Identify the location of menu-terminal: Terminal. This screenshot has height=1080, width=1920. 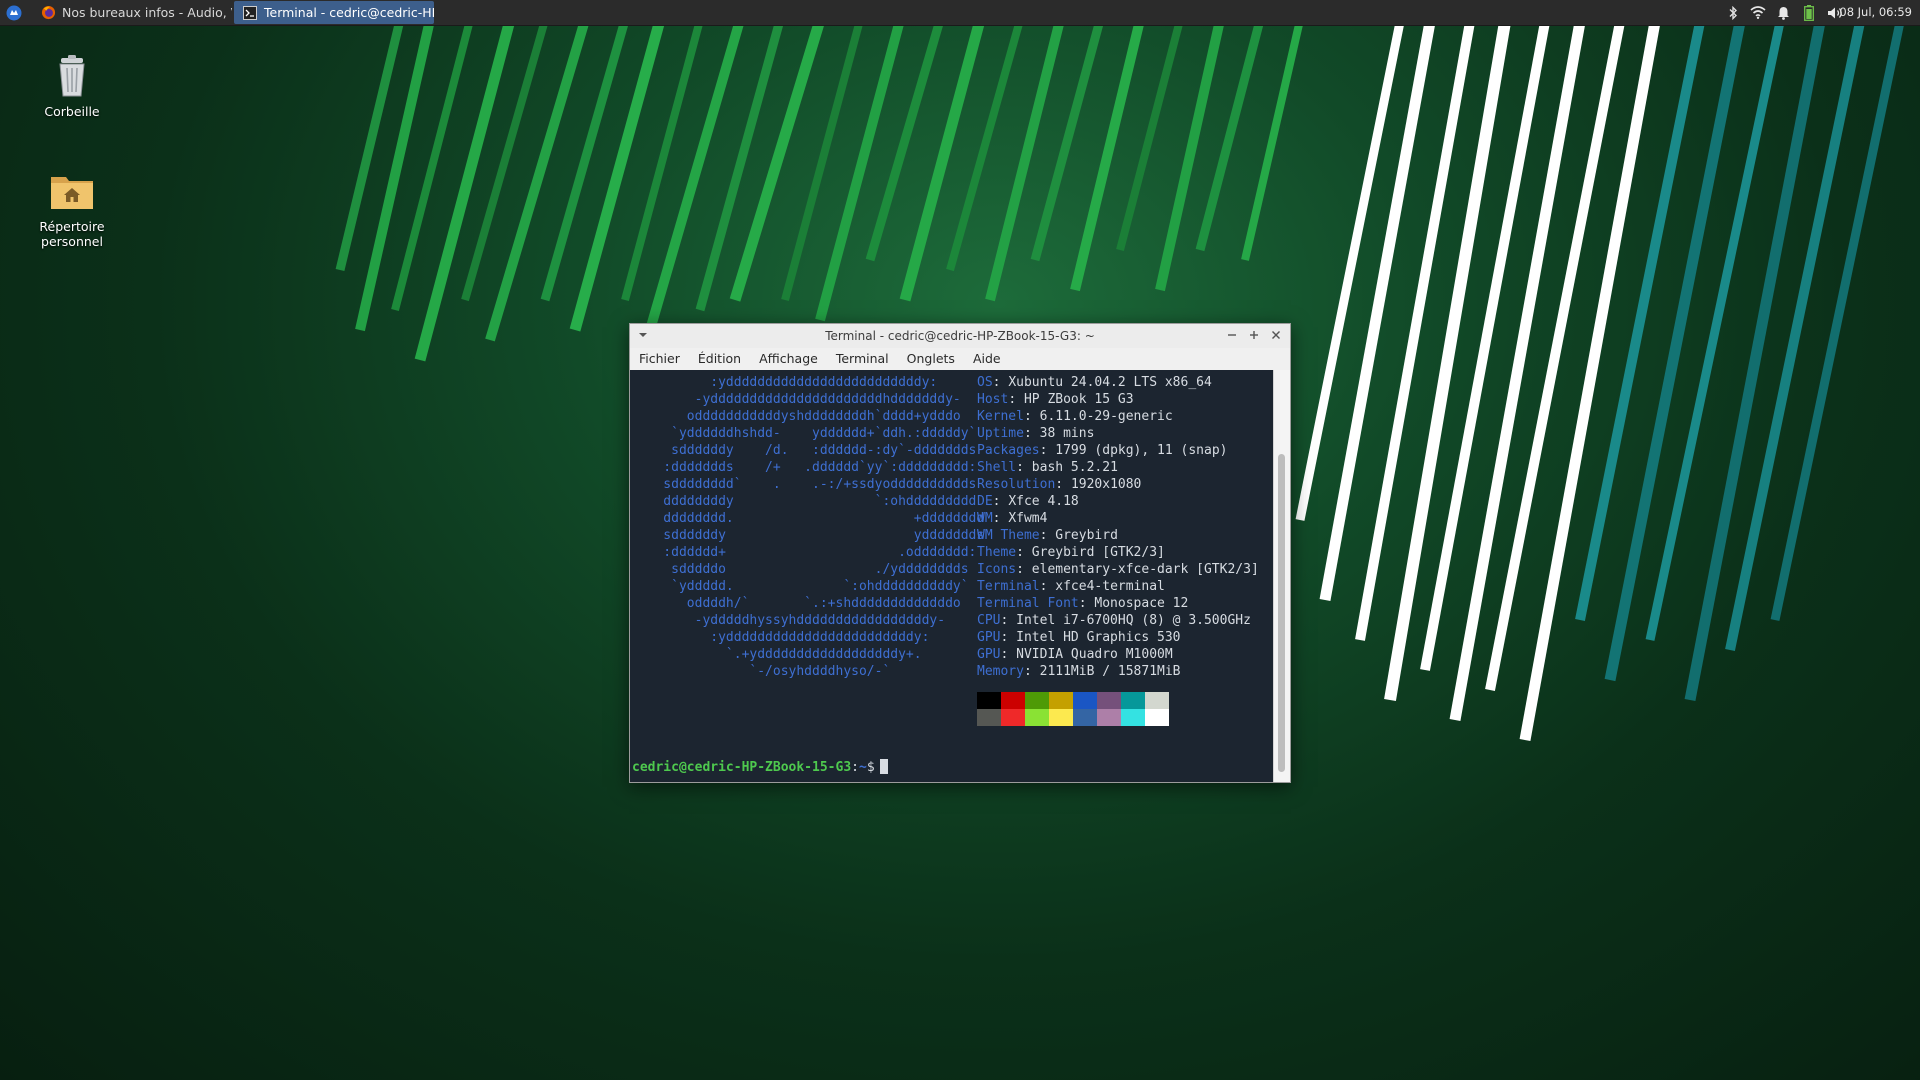
(862, 359).